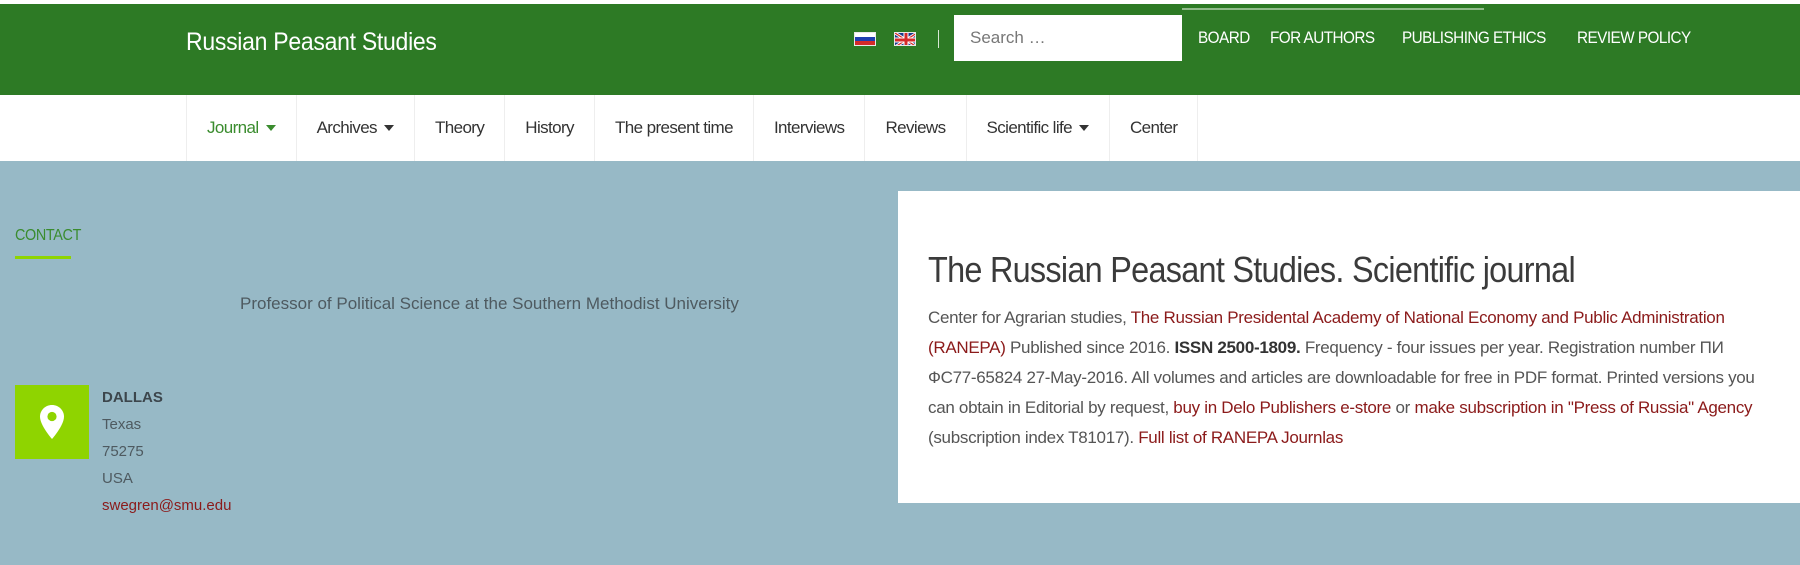 The image size is (1800, 565). Describe the element at coordinates (1634, 38) in the screenshot. I see `top-link-review-policy: REVIEW POLICY` at that location.